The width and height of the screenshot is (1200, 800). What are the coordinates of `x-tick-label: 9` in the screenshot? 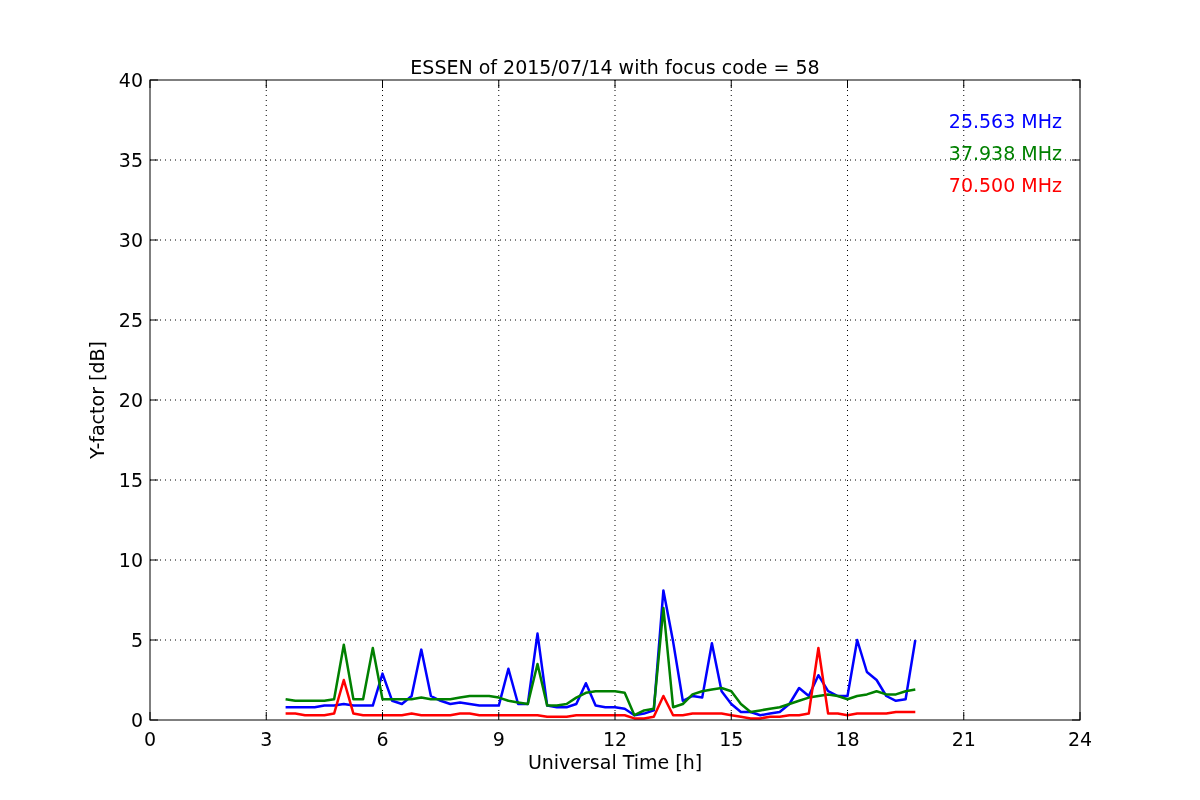 It's located at (498, 739).